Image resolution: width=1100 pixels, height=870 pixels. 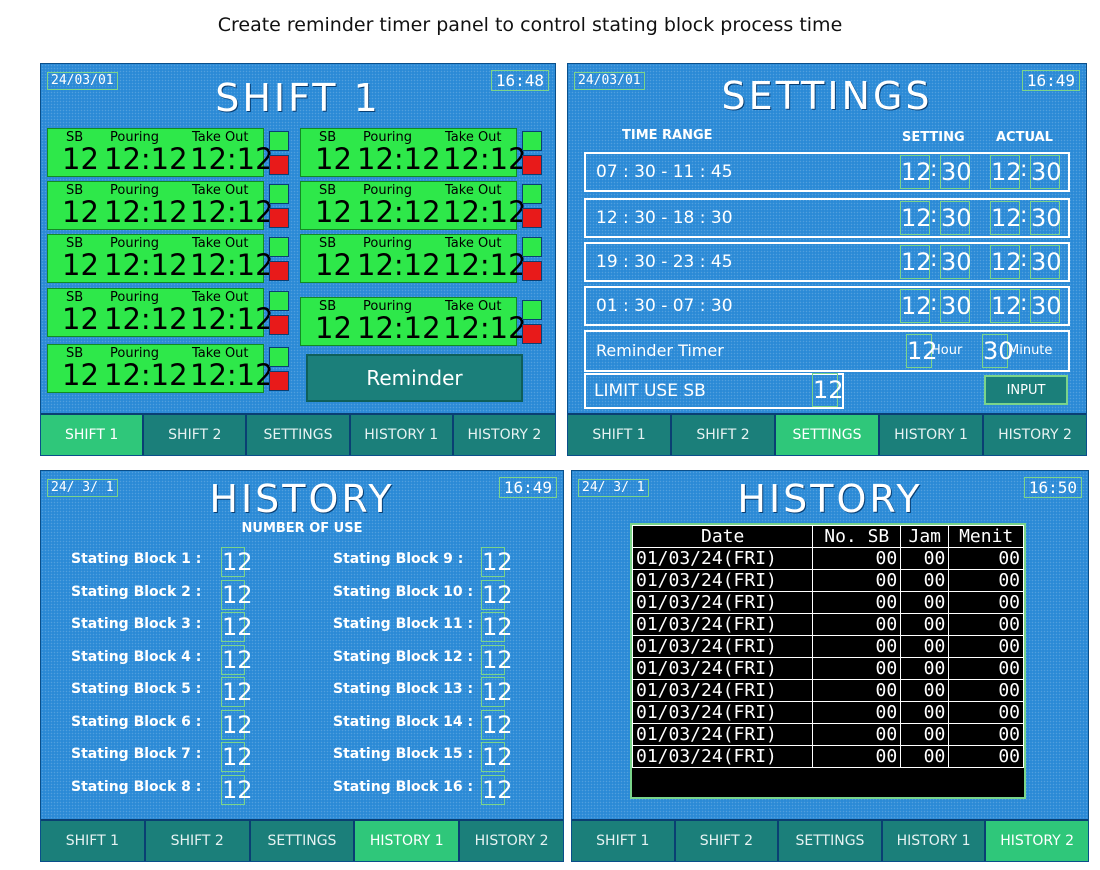 What do you see at coordinates (714, 391) in the screenshot?
I see `limit-use-row: LIMIT USE SB 12` at bounding box center [714, 391].